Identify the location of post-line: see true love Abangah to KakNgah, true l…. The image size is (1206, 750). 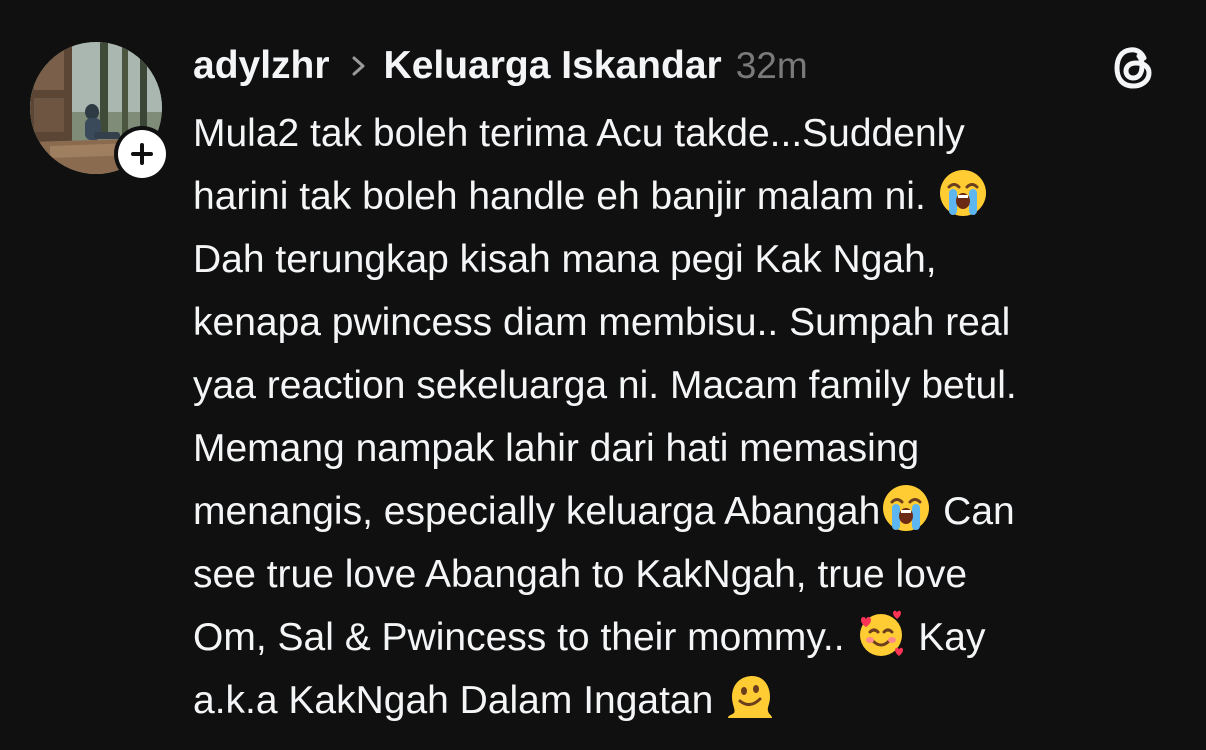
(688, 574).